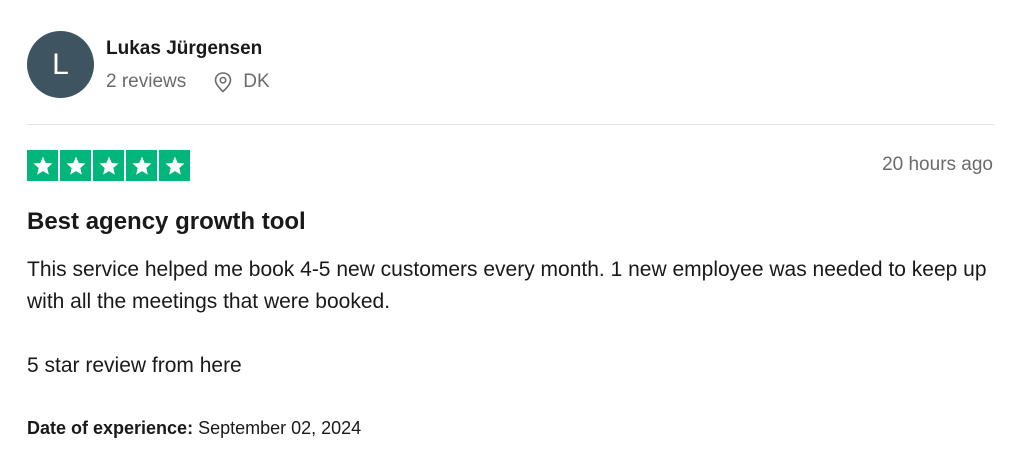  Describe the element at coordinates (223, 82) in the screenshot. I see `location-pin-icon` at that location.